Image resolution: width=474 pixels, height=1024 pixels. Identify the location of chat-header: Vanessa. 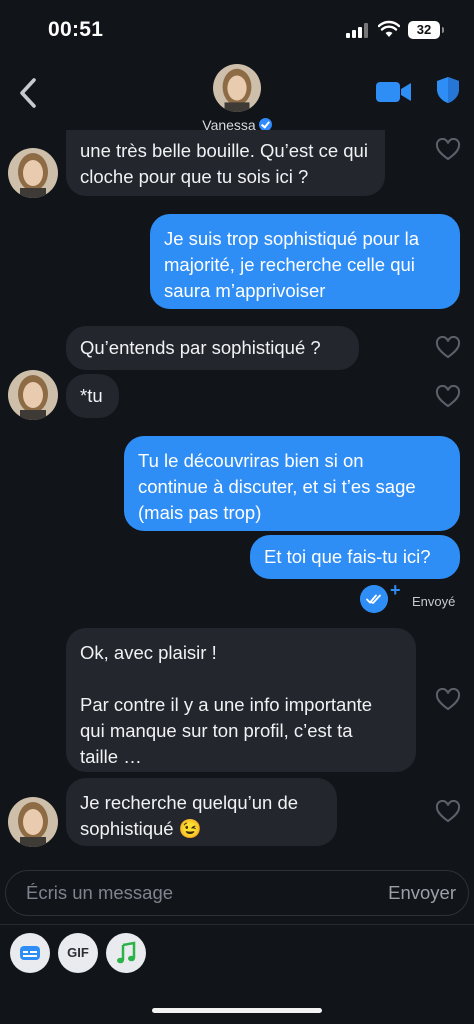
(237, 99).